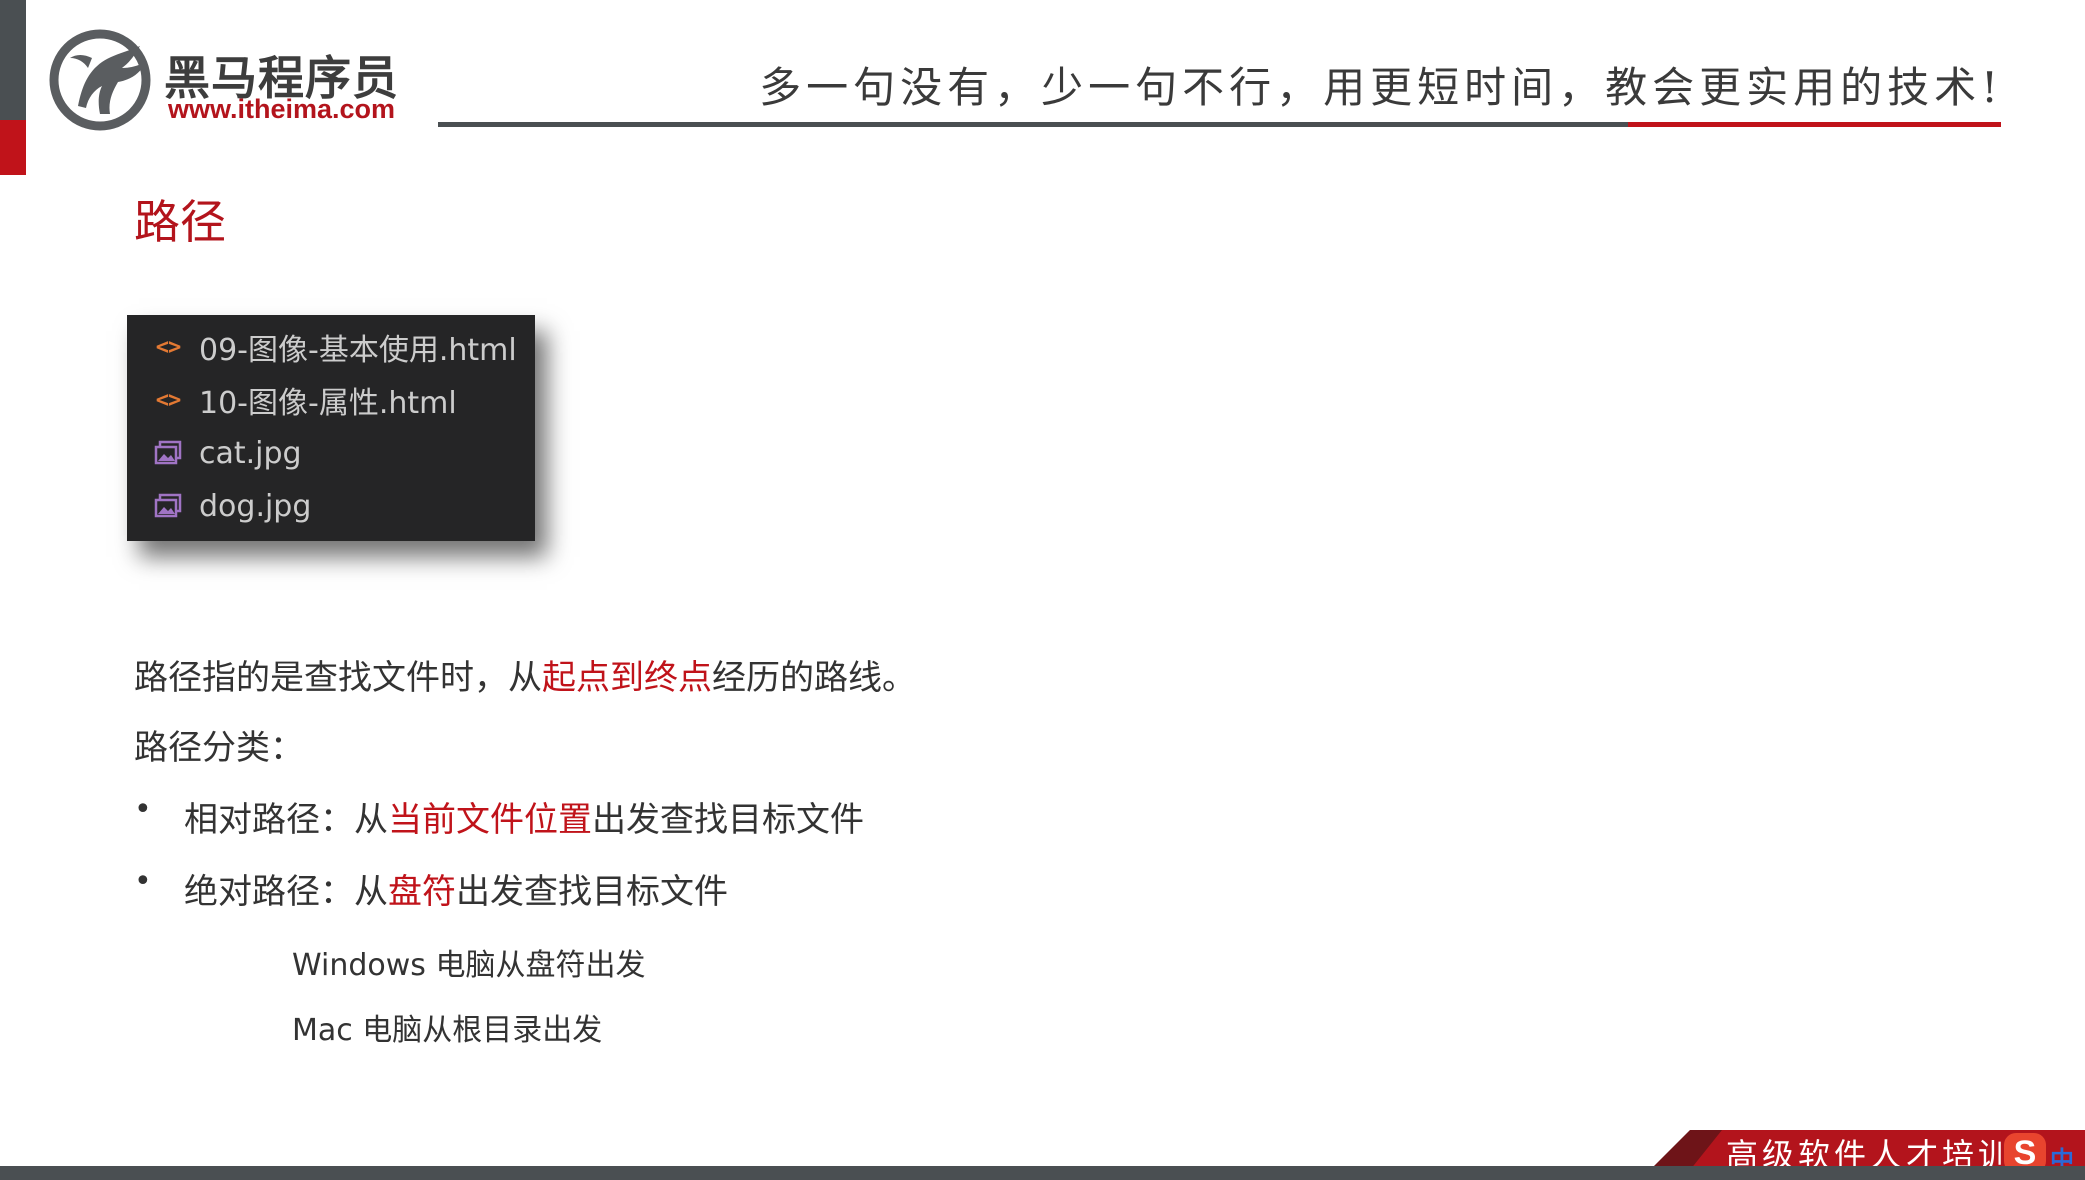 The width and height of the screenshot is (2085, 1180). I want to click on file-item: <> 10-图像-属性.html, so click(305, 400).